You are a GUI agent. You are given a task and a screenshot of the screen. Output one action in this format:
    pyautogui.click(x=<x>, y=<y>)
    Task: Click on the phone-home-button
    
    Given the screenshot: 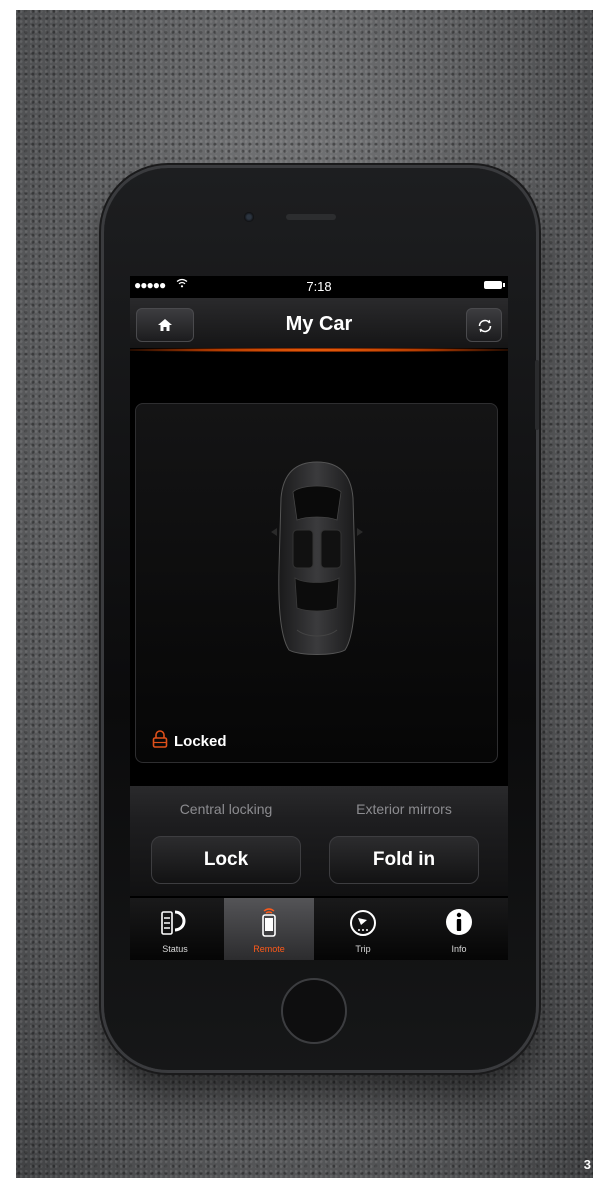 What is the action you would take?
    pyautogui.click(x=314, y=1011)
    